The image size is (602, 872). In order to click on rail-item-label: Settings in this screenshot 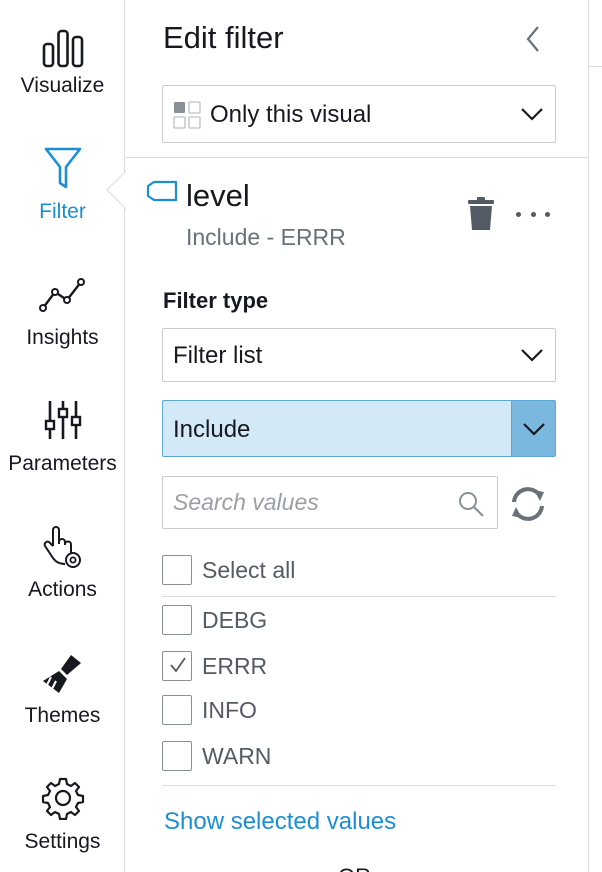, I will do `click(62, 841)`.